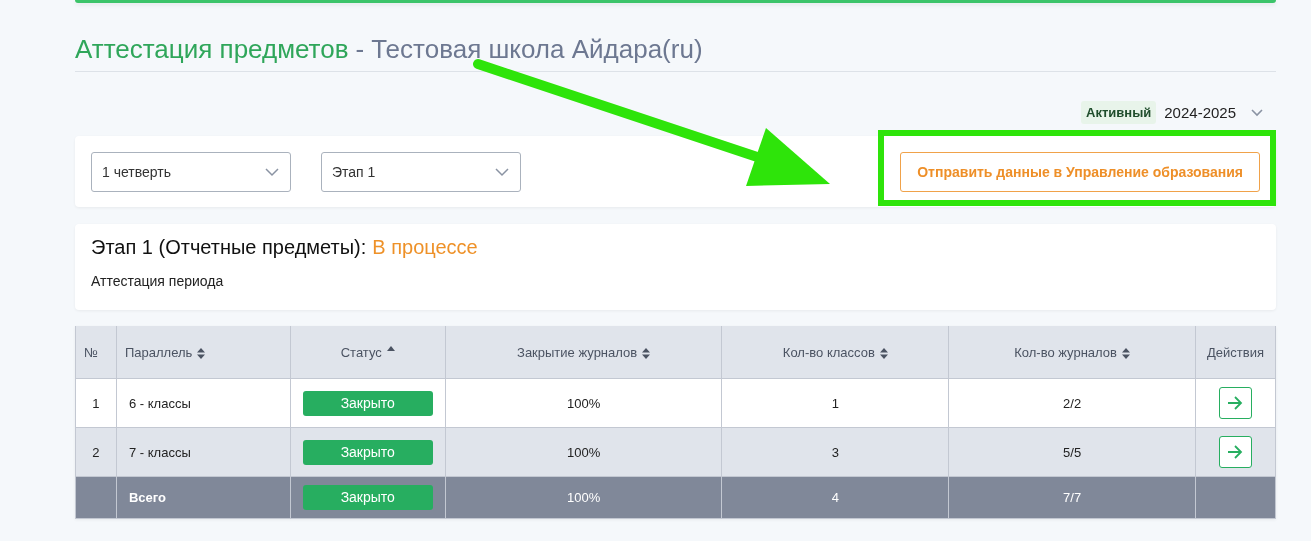 This screenshot has width=1311, height=541. Describe the element at coordinates (203, 497) in the screenshot. I see `table-cell: Всего` at that location.